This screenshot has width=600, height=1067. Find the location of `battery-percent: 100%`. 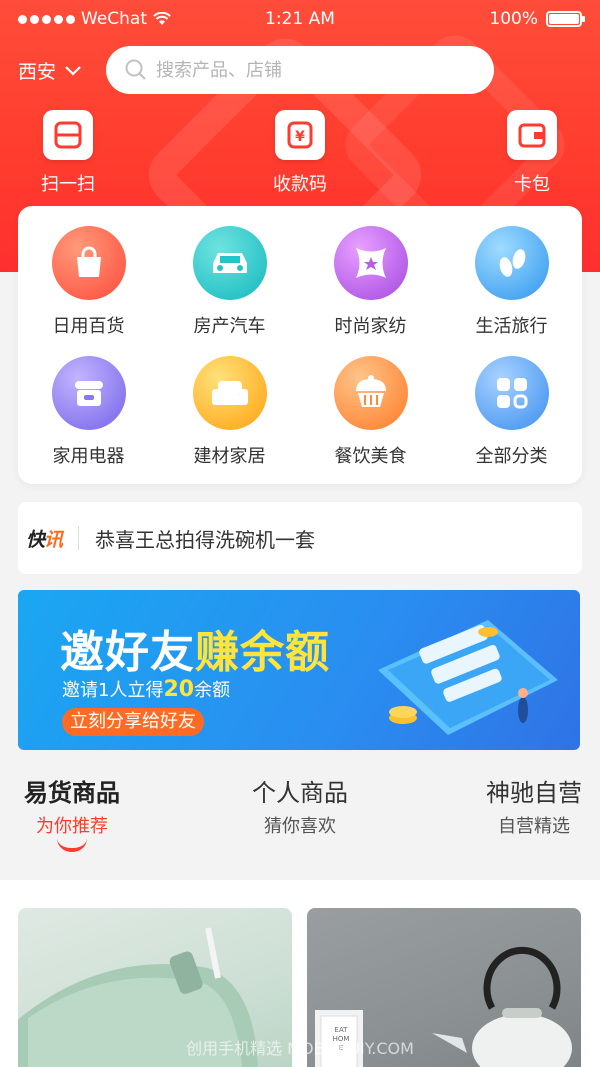

battery-percent: 100% is located at coordinates (513, 19).